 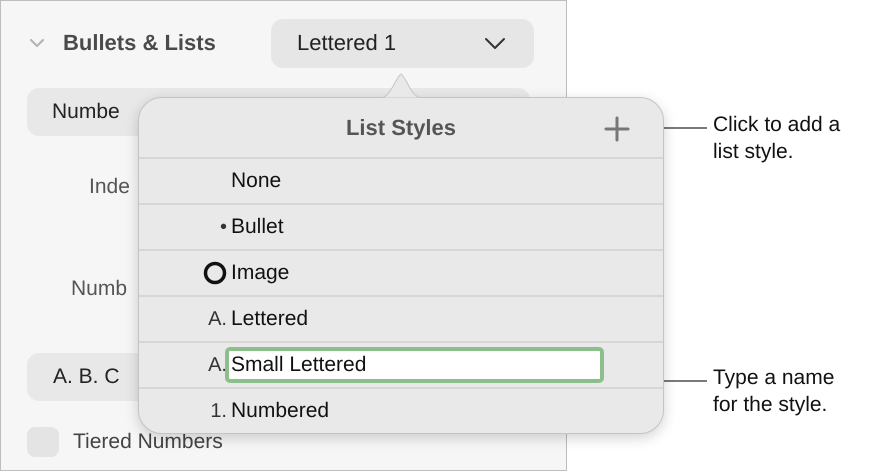 What do you see at coordinates (269, 319) in the screenshot?
I see `list-style-item: Lettered` at bounding box center [269, 319].